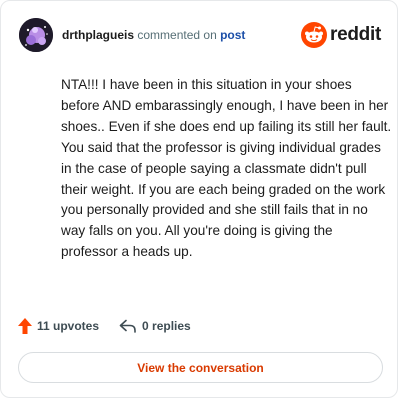 The width and height of the screenshot is (400, 400). Describe the element at coordinates (68, 326) in the screenshot. I see `upvote-count: 11 upvotes` at that location.